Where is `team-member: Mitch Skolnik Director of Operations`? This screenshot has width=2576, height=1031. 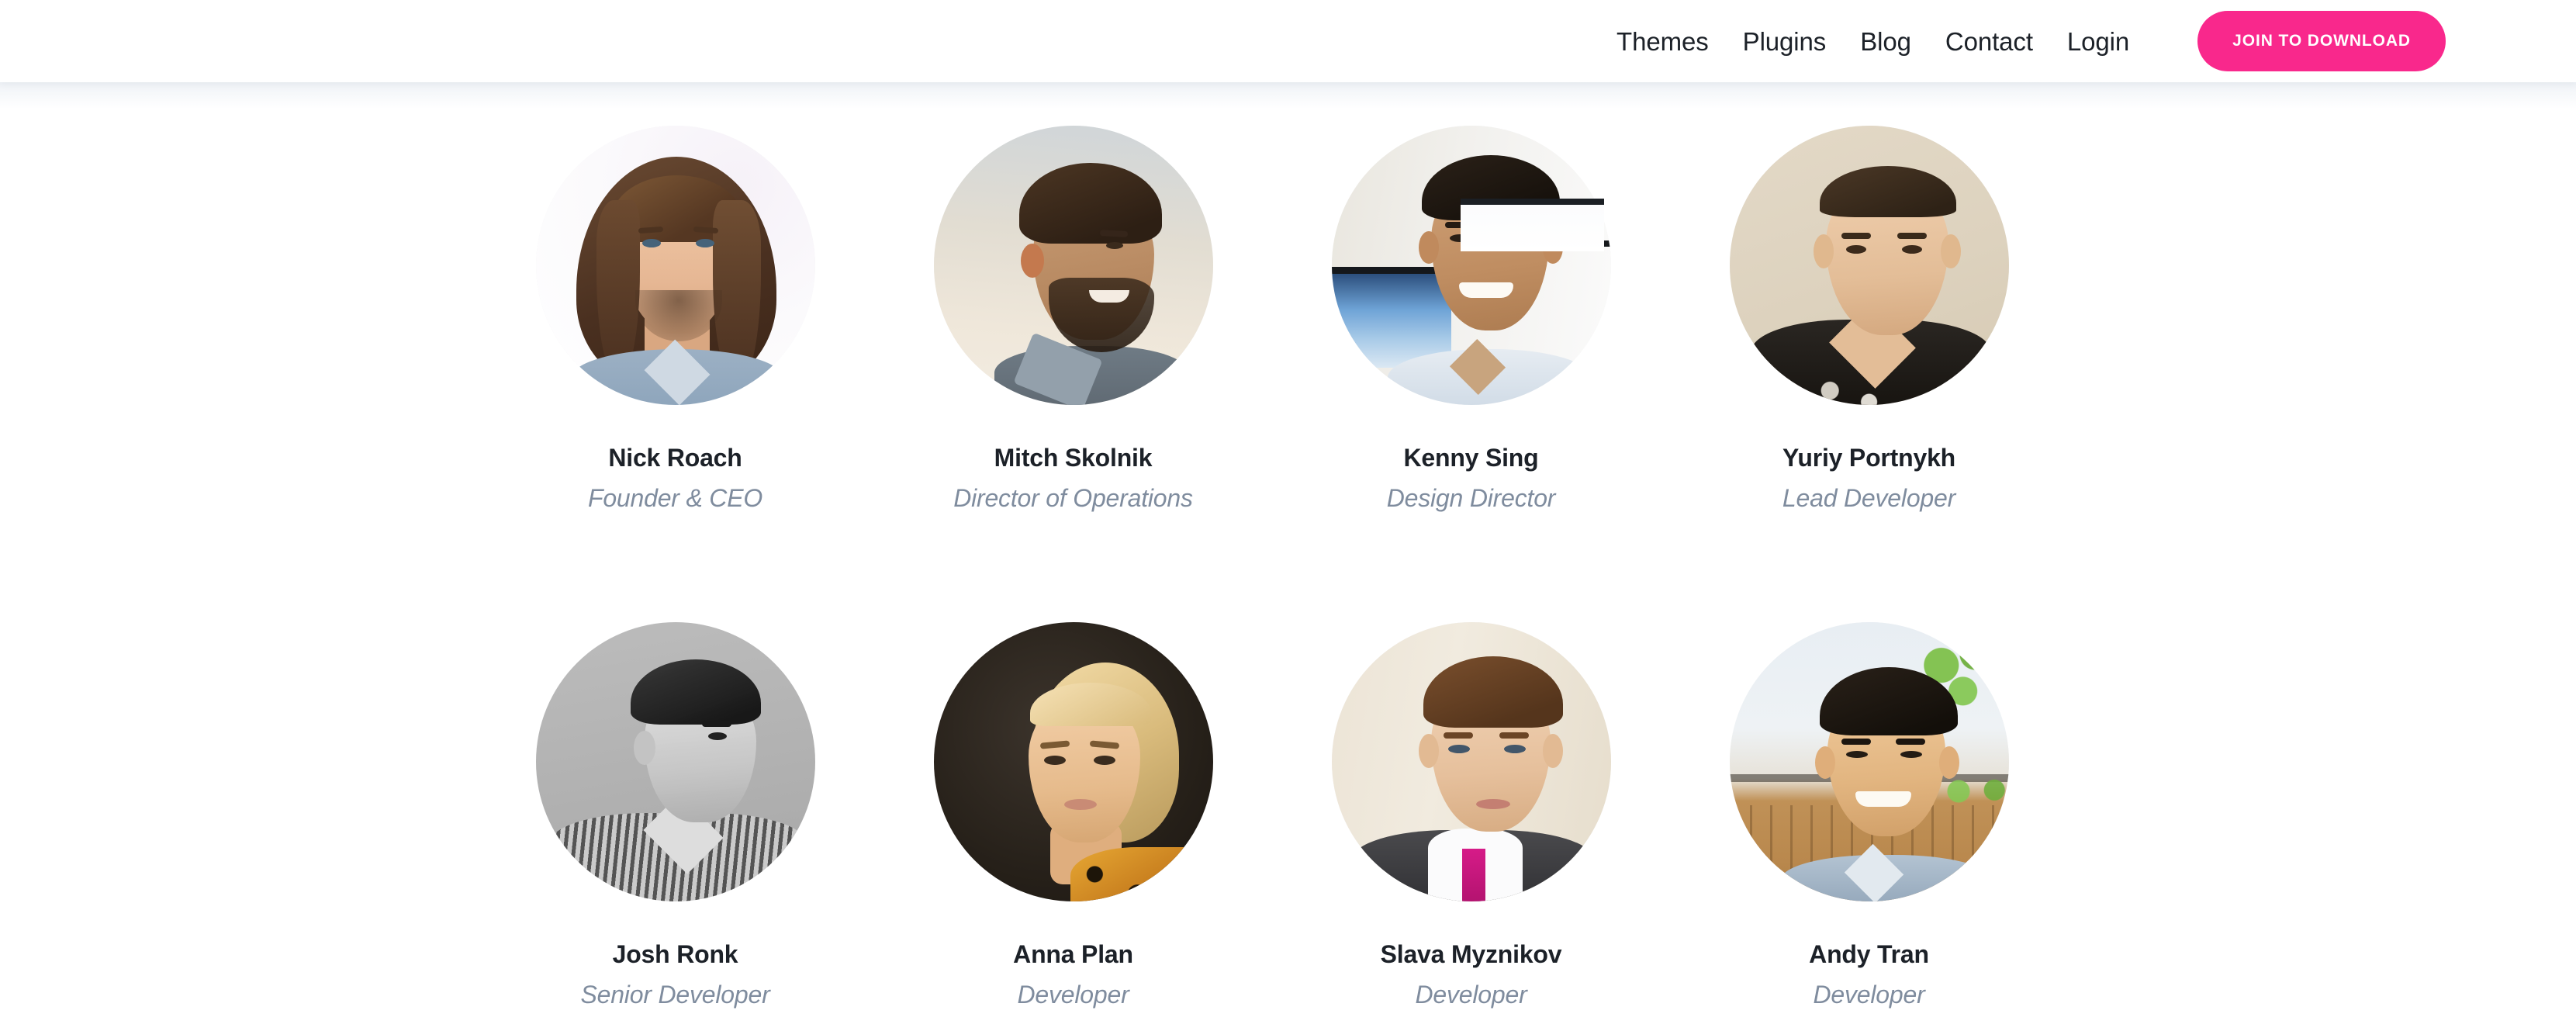
team-member: Mitch Skolnik Director of Operations is located at coordinates (1073, 374).